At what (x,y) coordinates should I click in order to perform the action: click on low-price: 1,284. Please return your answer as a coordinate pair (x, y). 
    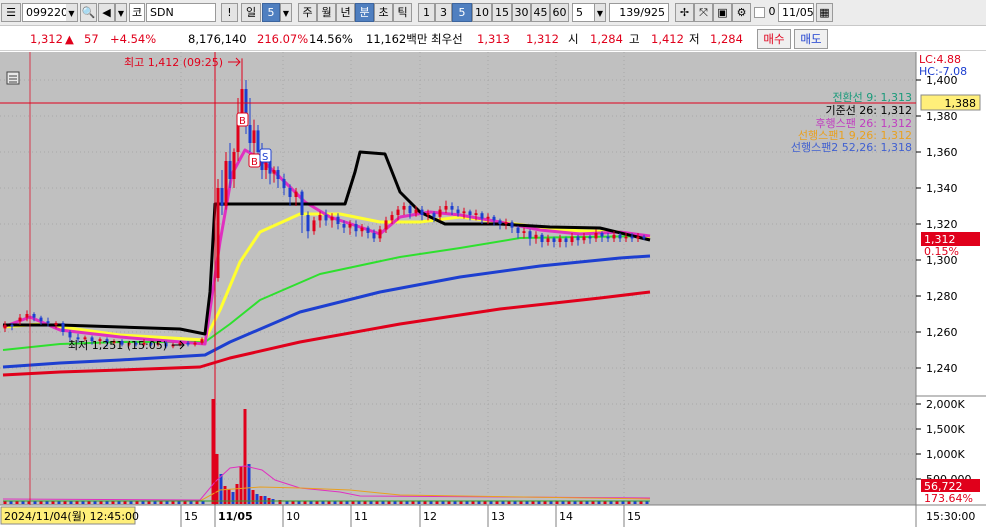
    Looking at the image, I should click on (726, 39).